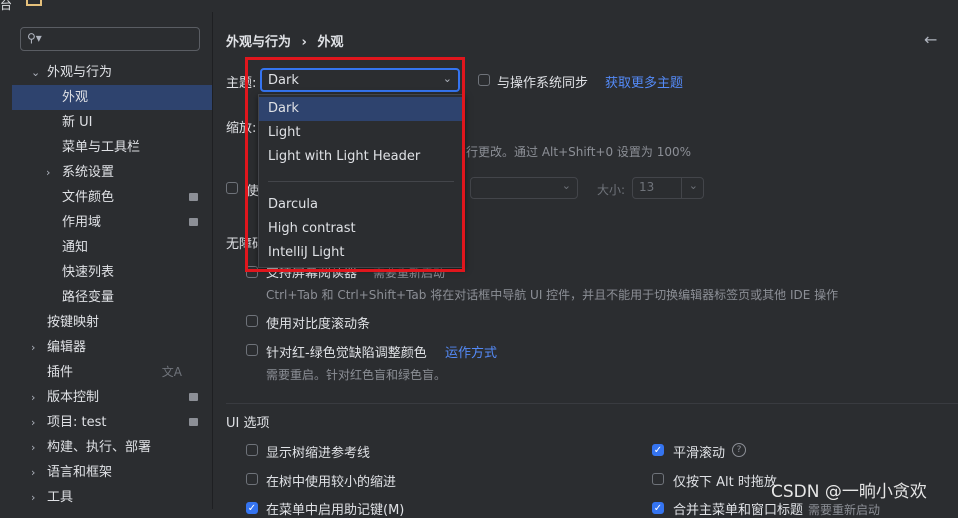 The width and height of the screenshot is (958, 518). I want to click on watermark: CSDN @一晌小贪欢, so click(849, 492).